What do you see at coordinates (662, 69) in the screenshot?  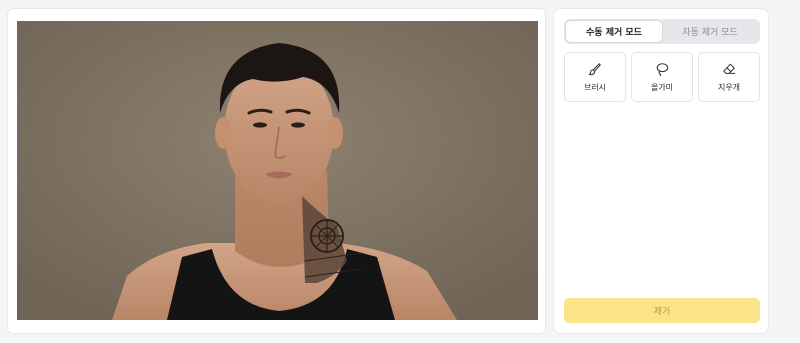 I see `lasso-icon` at bounding box center [662, 69].